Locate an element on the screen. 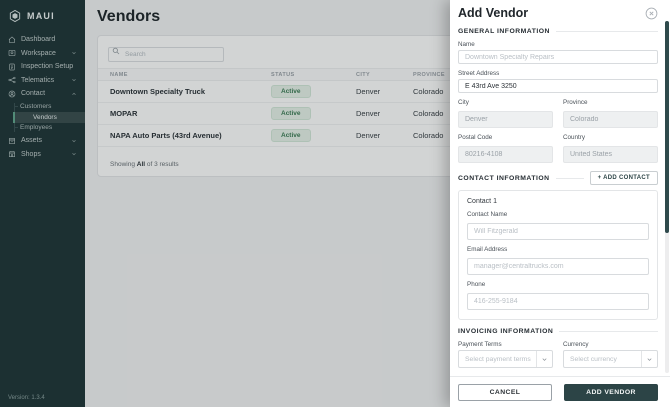 The width and height of the screenshot is (670, 407). city-field is located at coordinates (505, 119).